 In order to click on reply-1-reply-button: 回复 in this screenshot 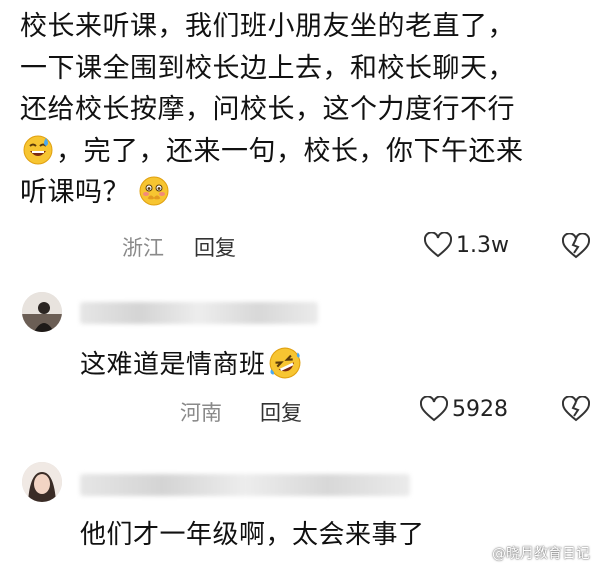, I will do `click(281, 412)`.